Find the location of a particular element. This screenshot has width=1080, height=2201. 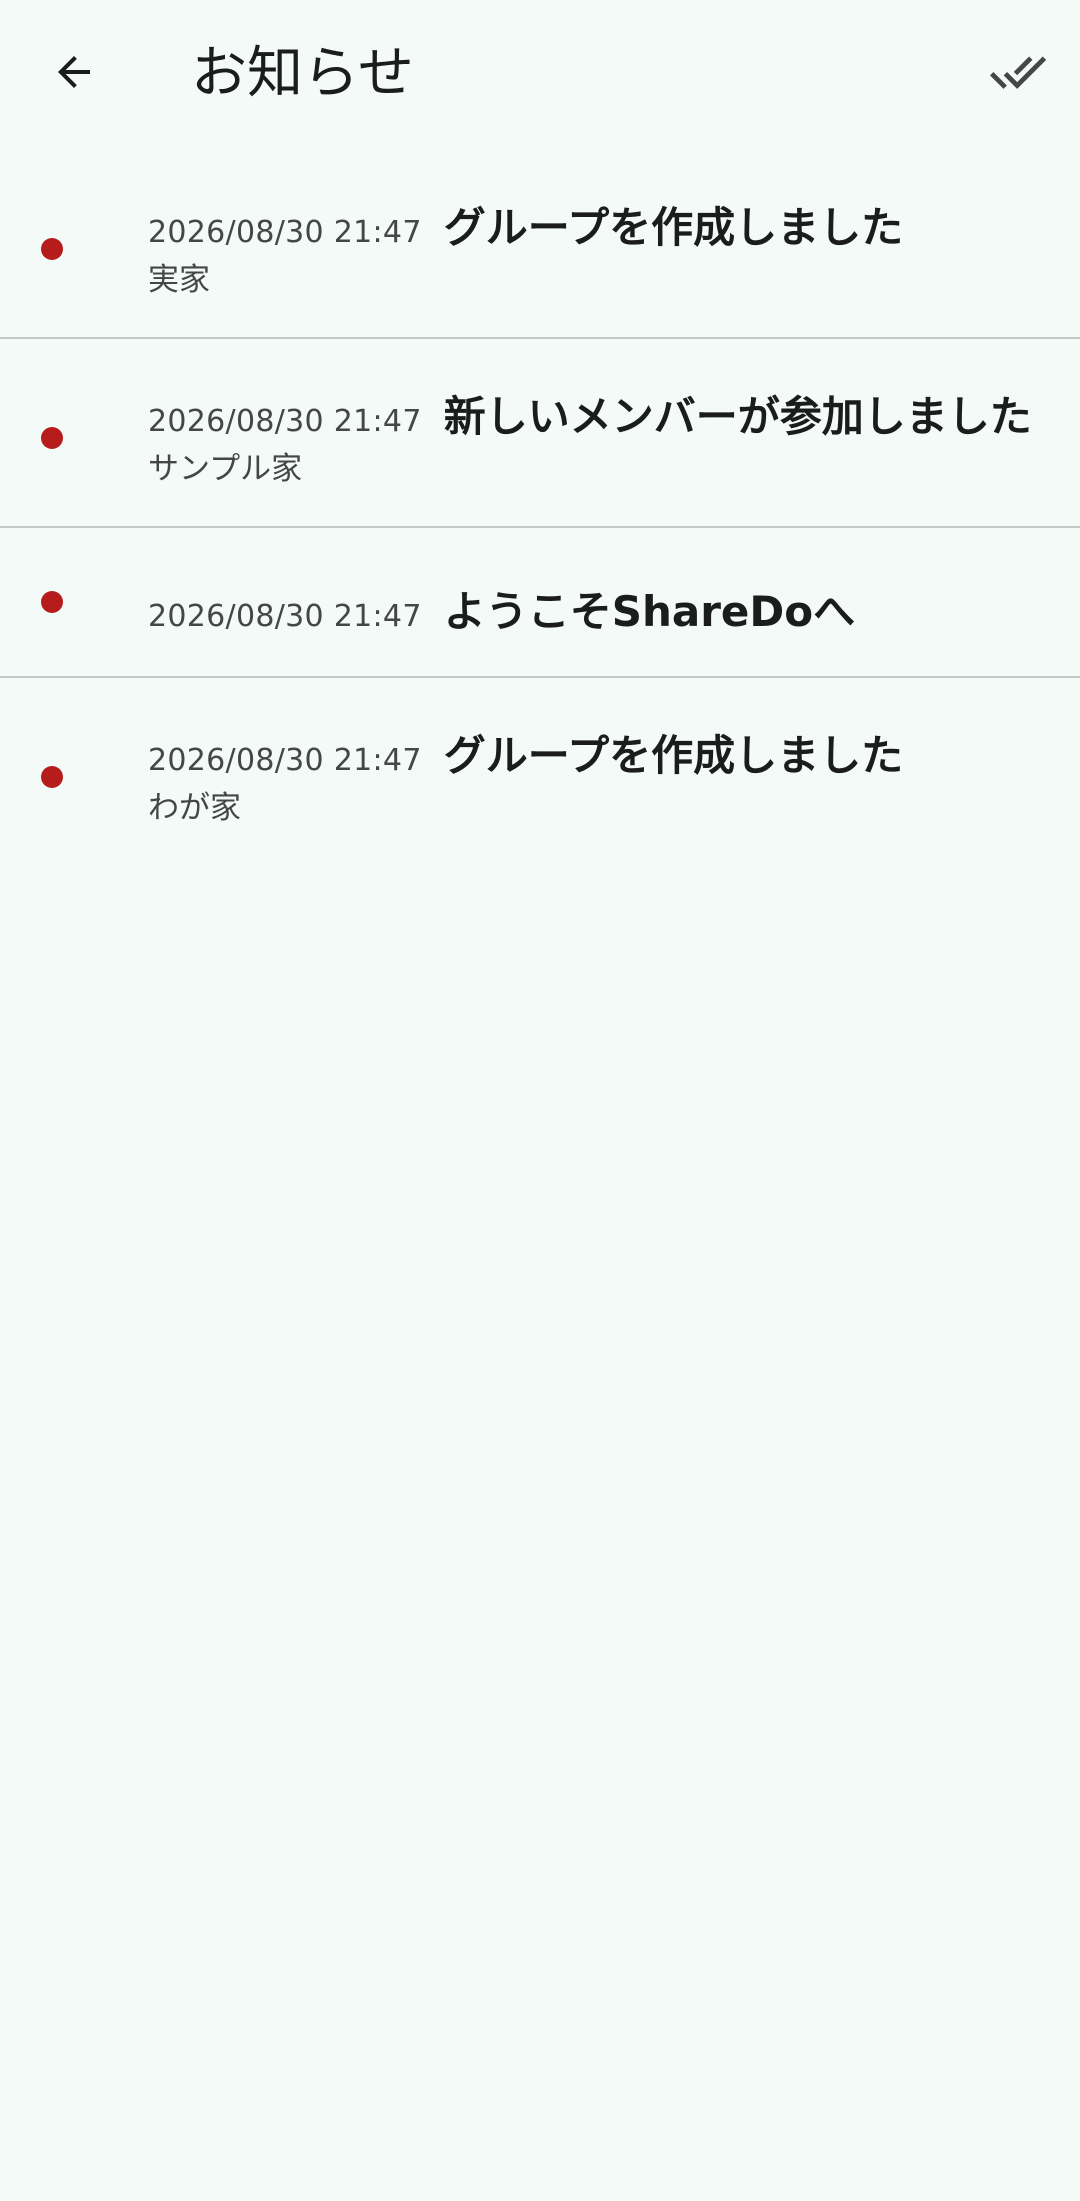

notification-item: 2026/08/30 21:47 グループを作成しました わが家 is located at coordinates (540, 771).